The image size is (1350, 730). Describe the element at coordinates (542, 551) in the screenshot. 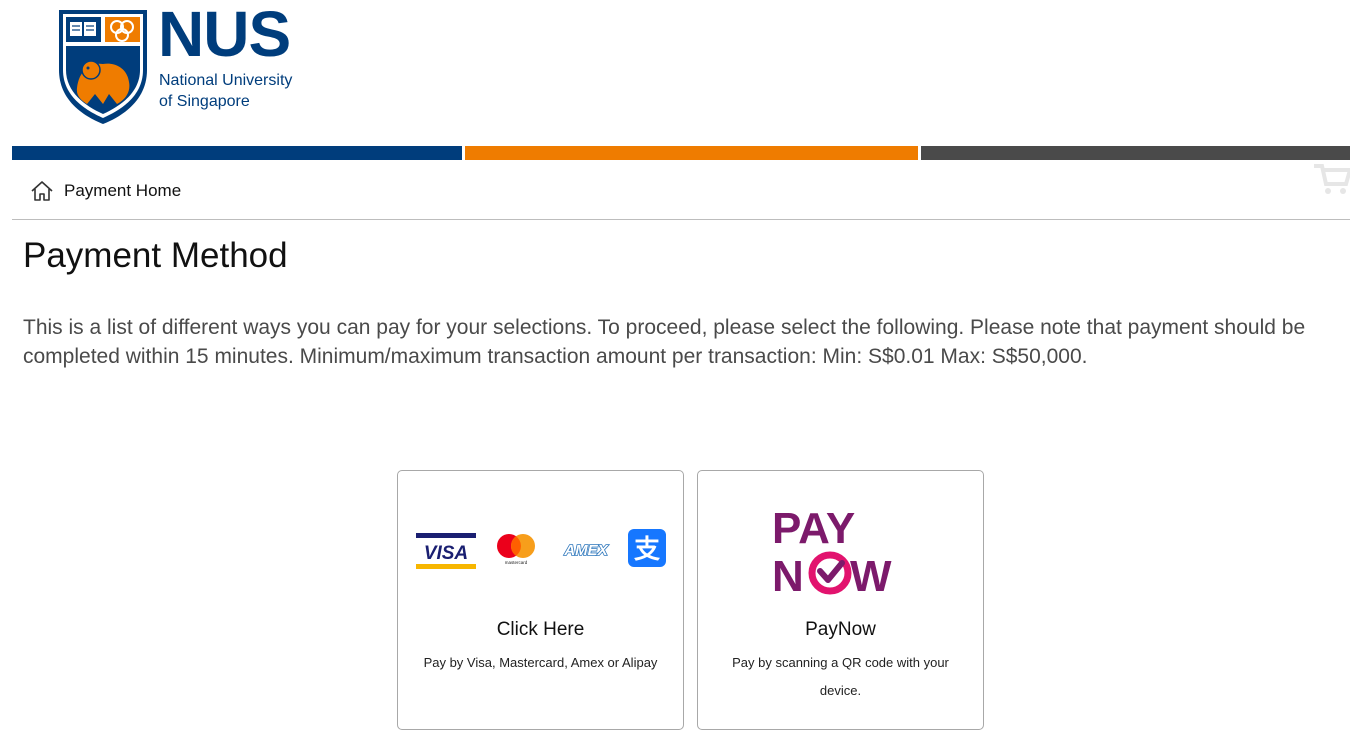

I see `card-brand-logos: VISA mastercard AMEX 支` at that location.